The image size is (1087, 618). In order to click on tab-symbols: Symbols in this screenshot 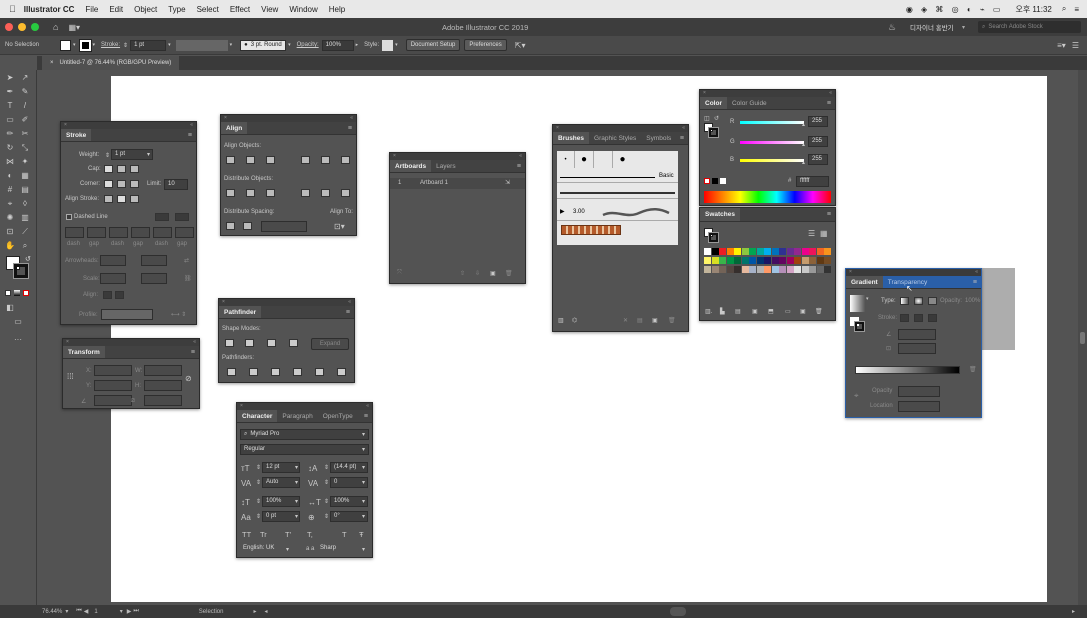, I will do `click(658, 138)`.